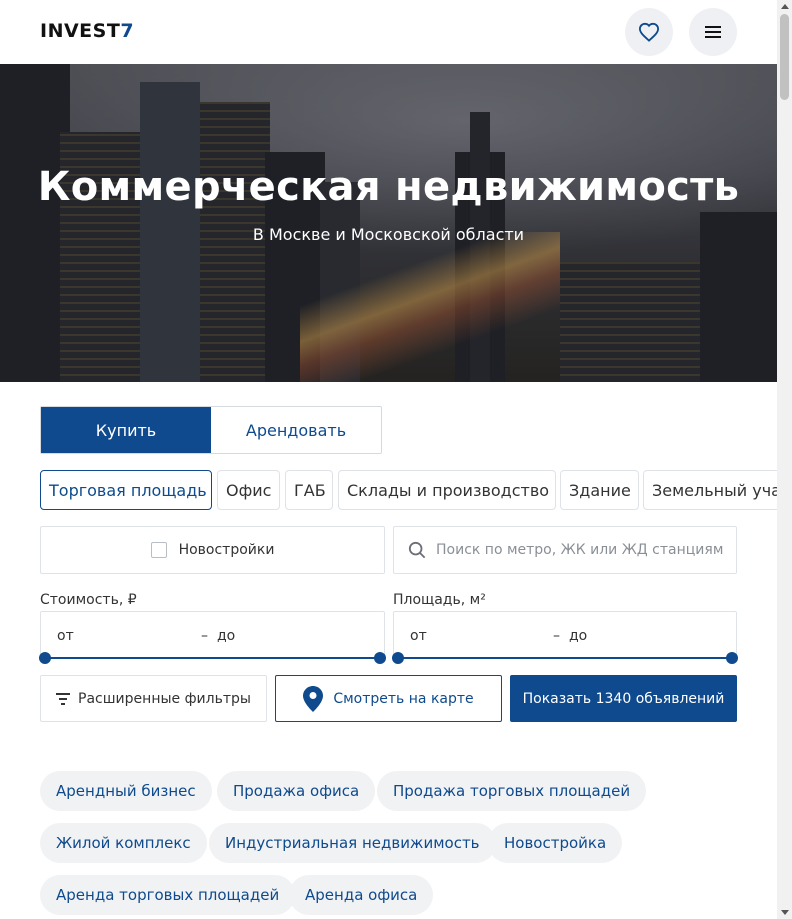 The image size is (792, 919). I want to click on price-slider-max-handle, so click(380, 658).